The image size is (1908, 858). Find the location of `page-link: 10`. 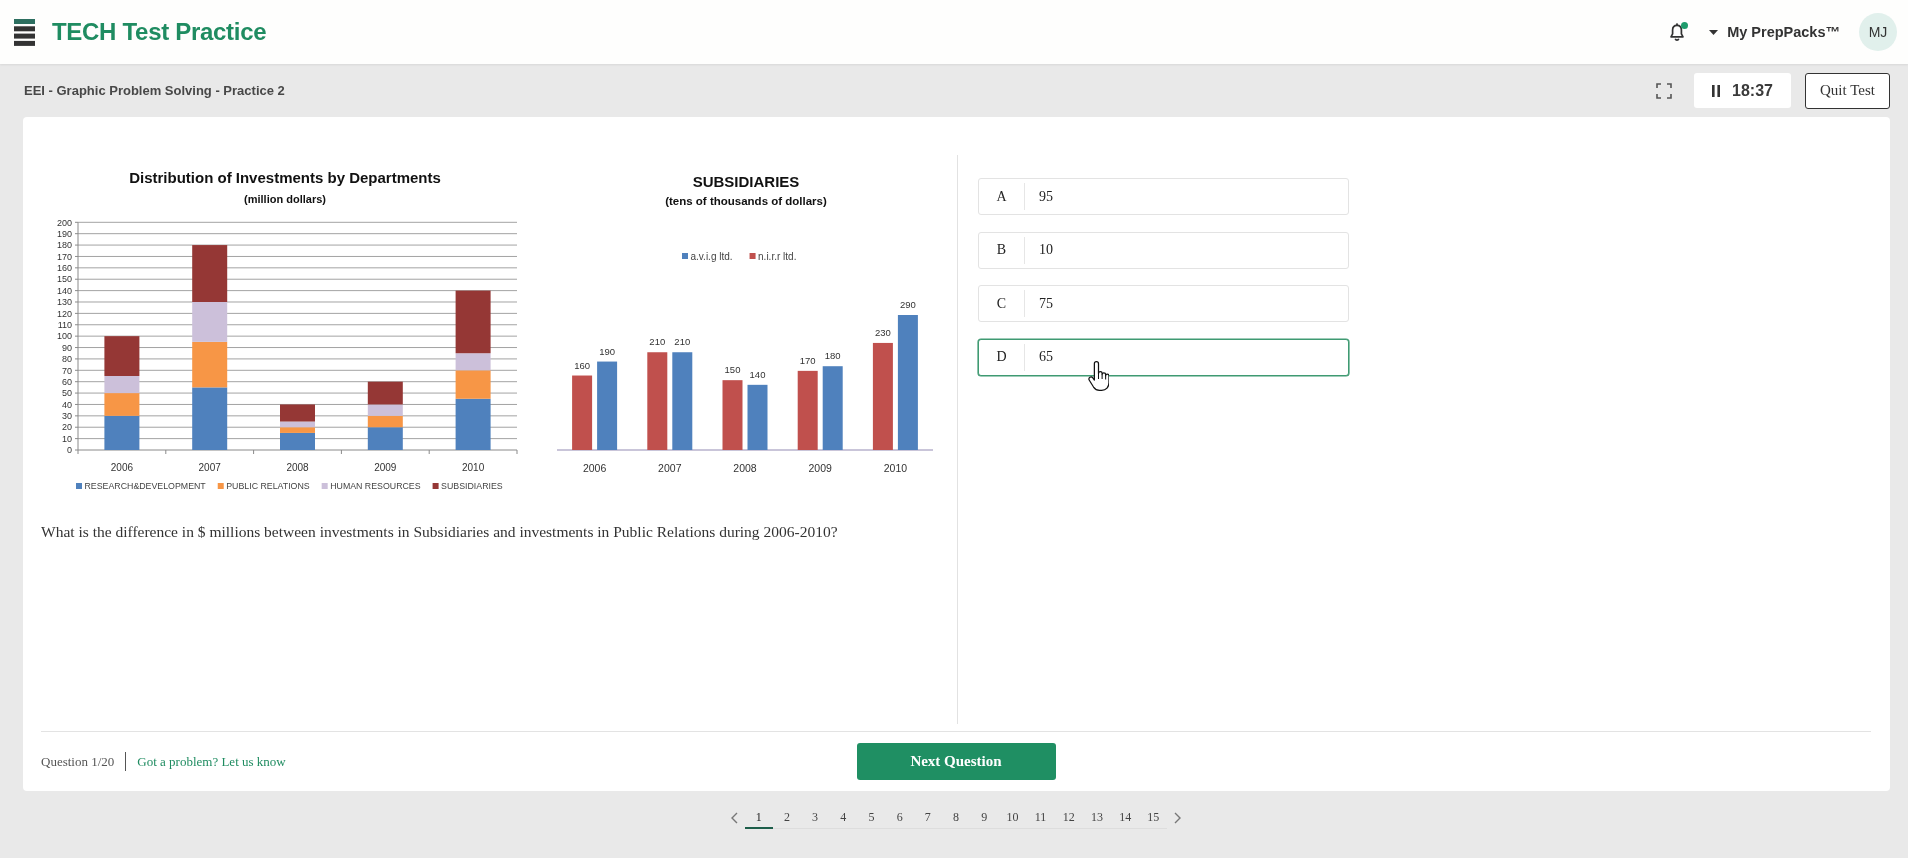

page-link: 10 is located at coordinates (1012, 818).